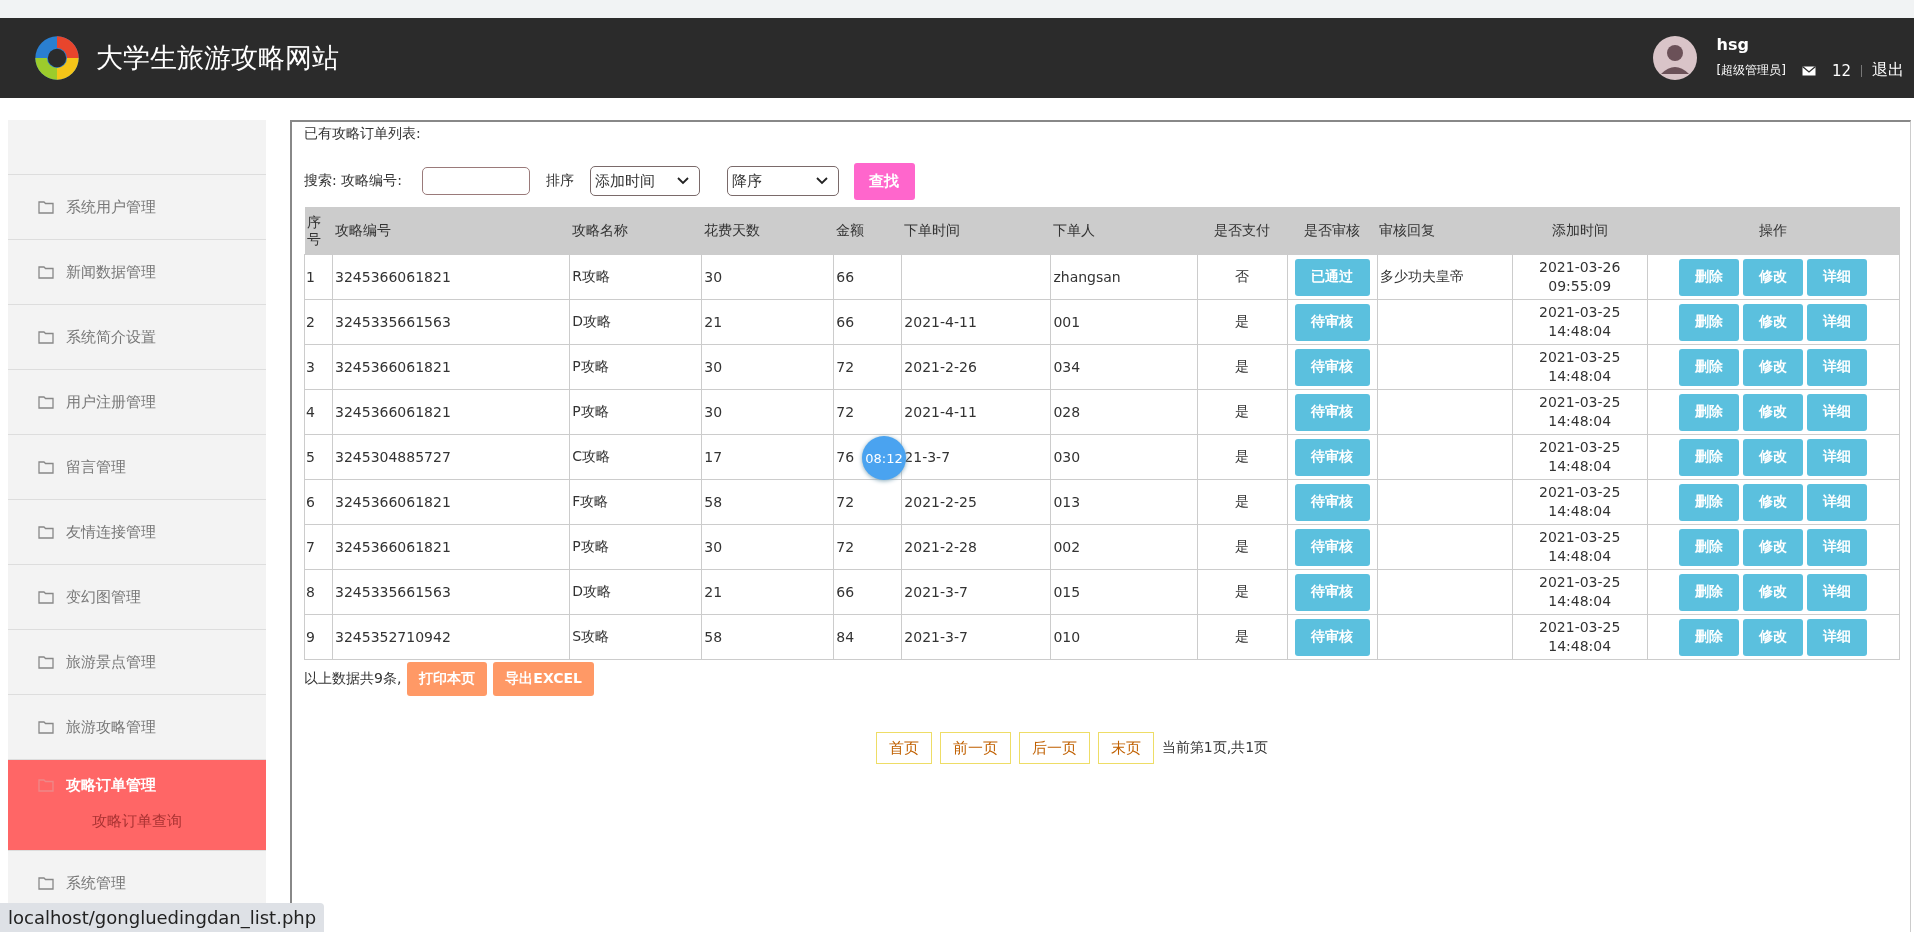 The width and height of the screenshot is (1914, 932). Describe the element at coordinates (137, 272) in the screenshot. I see `sidebar-item: 新闻数据管理` at that location.